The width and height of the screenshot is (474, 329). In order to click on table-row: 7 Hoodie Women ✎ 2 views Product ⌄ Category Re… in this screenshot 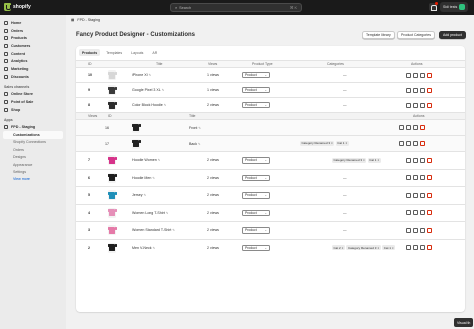, I will do `click(270, 160)`.